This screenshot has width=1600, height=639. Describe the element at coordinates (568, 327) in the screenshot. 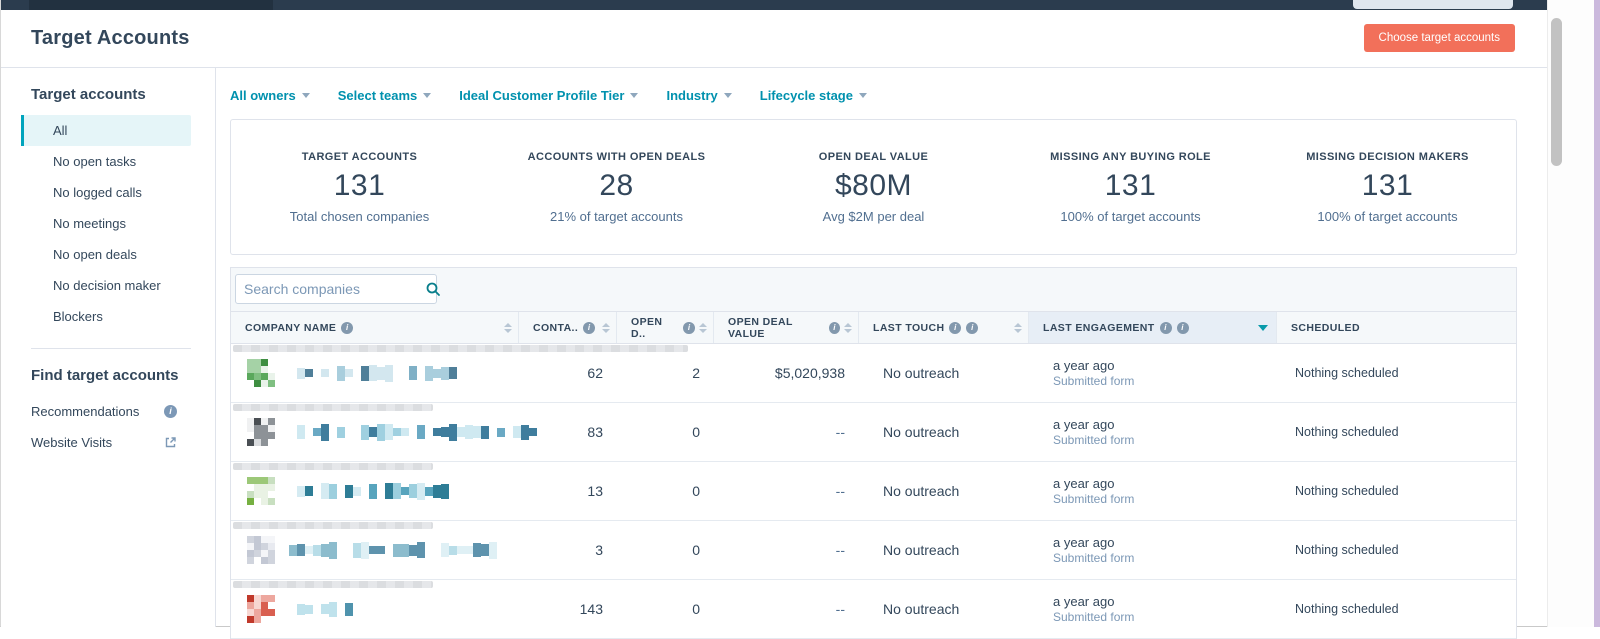

I see `column-header-conta: CONTA.. i` at that location.